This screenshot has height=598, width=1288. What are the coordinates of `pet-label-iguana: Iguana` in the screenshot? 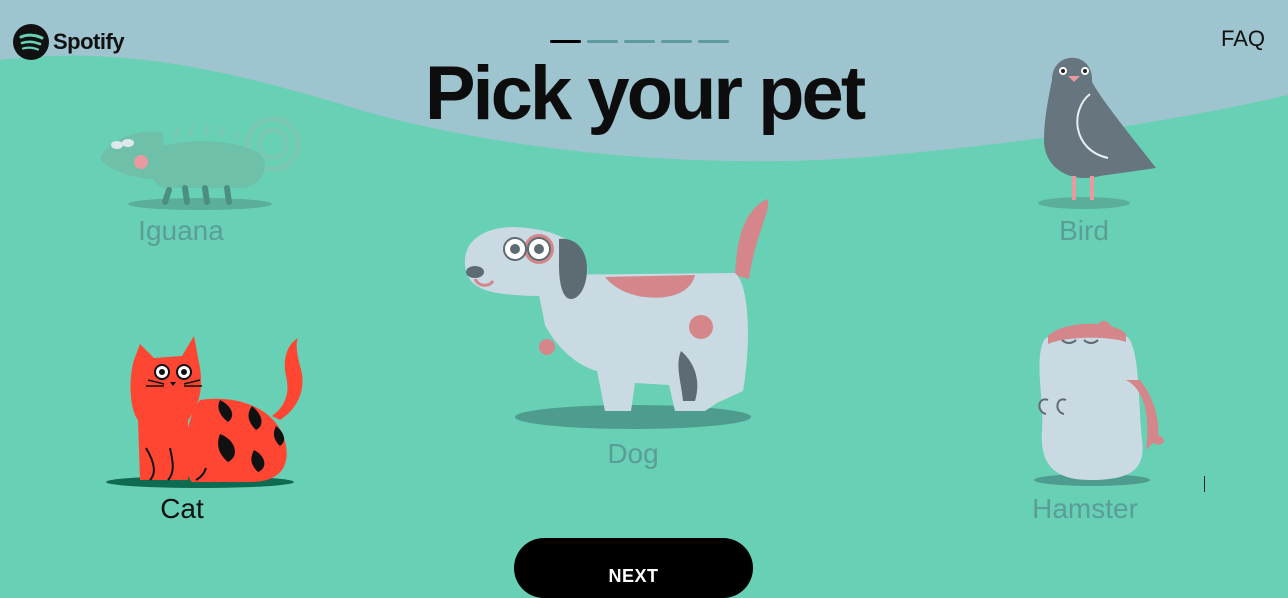 It's located at (181, 230).